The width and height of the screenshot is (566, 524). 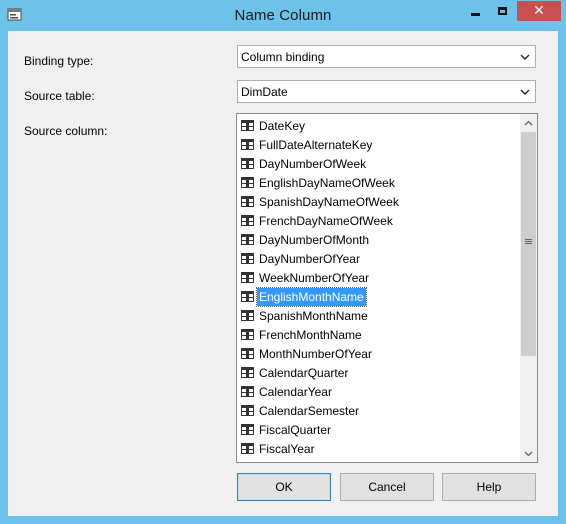 I want to click on column-list-item: EnglishDayNameOfWeek, so click(x=319, y=182).